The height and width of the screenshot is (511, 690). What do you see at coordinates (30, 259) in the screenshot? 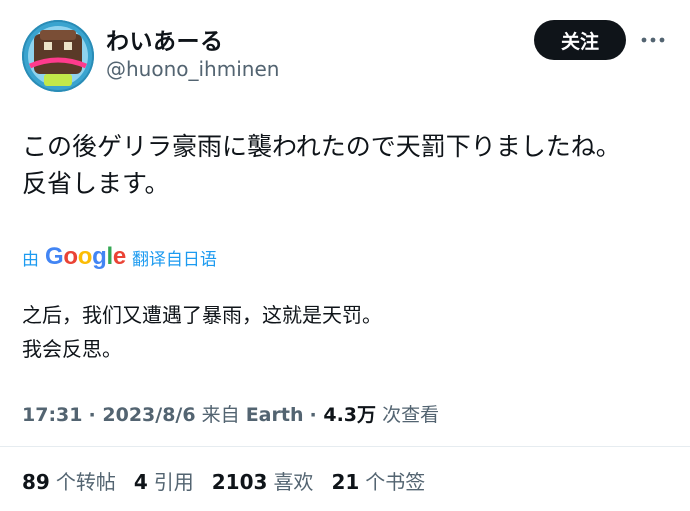
I see `translation-prefix: 由` at bounding box center [30, 259].